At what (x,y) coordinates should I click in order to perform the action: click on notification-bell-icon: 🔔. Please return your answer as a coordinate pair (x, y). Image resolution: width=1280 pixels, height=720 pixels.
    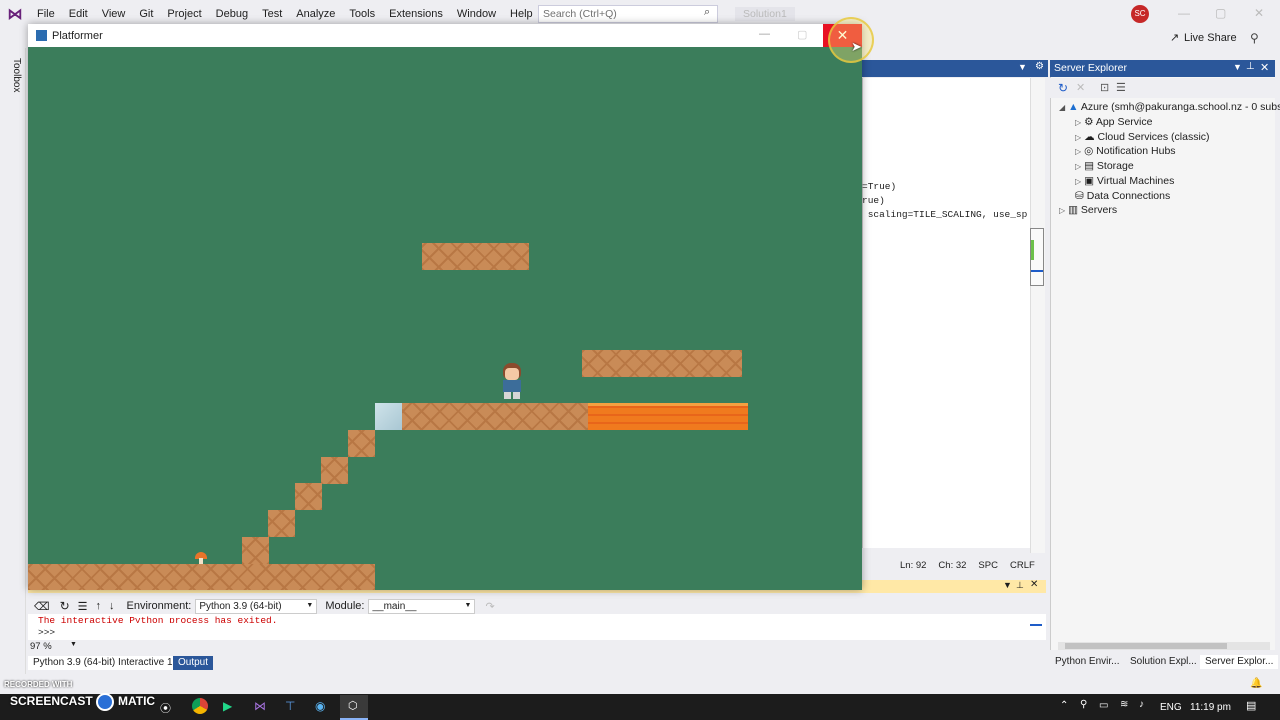
    Looking at the image, I should click on (1256, 683).